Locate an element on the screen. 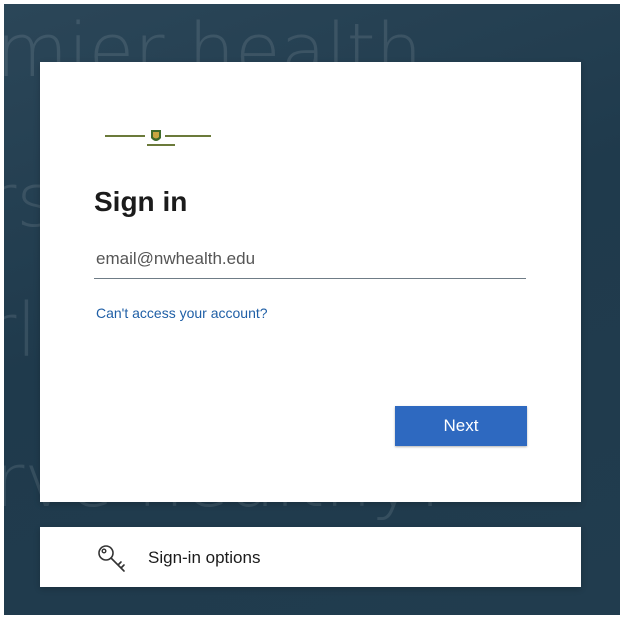  page-title: Sign in is located at coordinates (141, 201).